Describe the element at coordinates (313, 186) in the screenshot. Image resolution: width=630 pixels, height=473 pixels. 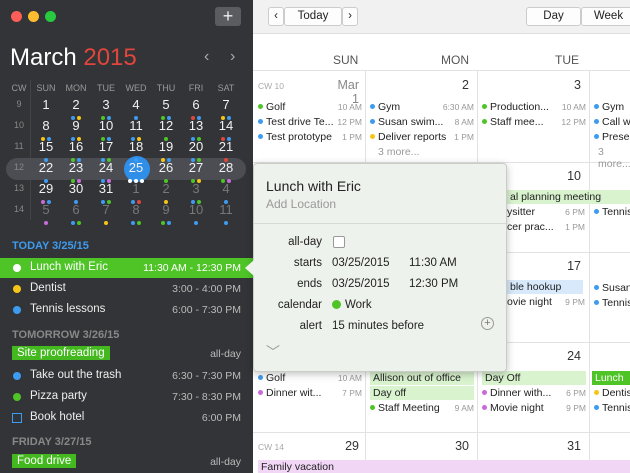
I see `event-title: Lunch with Eric` at that location.